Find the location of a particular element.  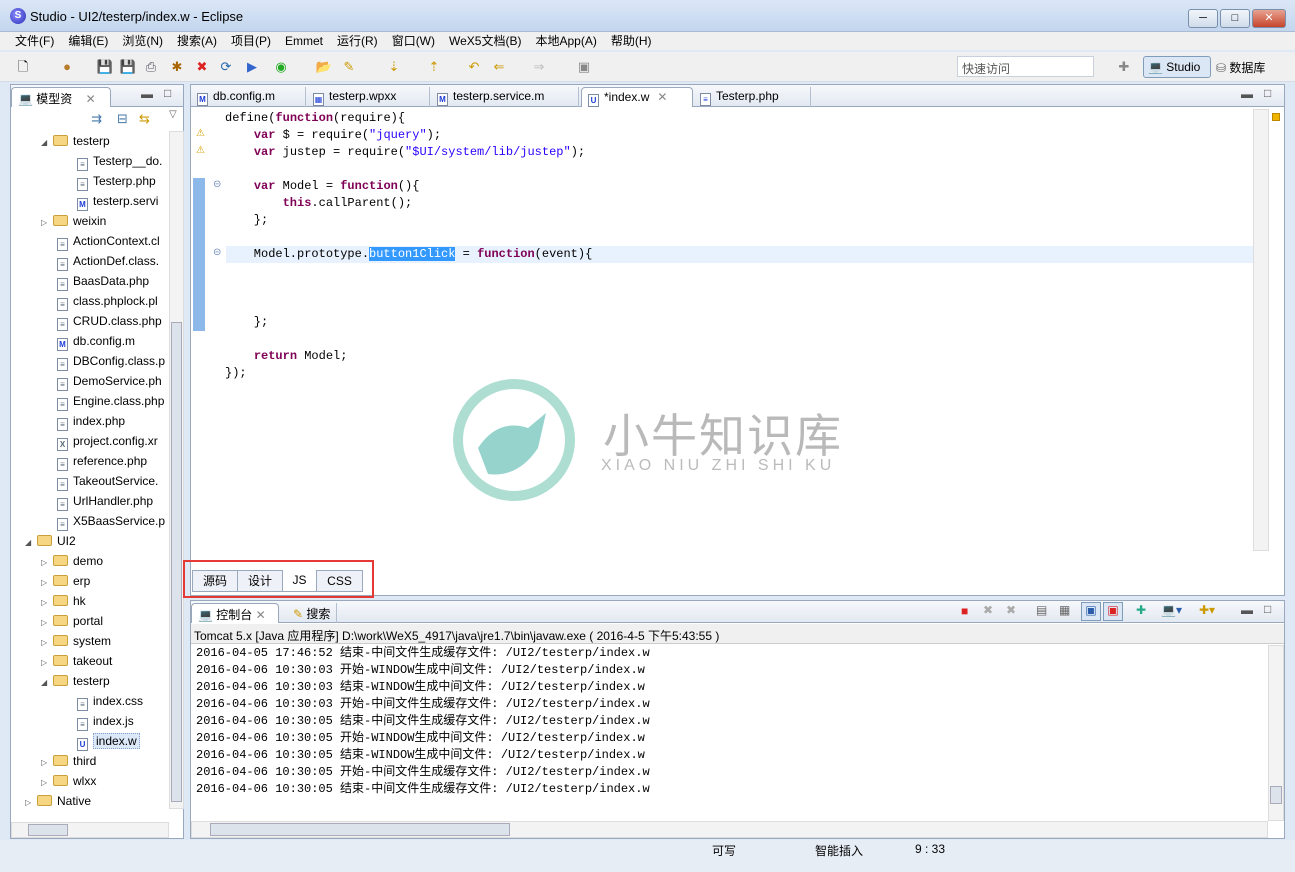

last-edit-icon: ↶ is located at coordinates (474, 67).